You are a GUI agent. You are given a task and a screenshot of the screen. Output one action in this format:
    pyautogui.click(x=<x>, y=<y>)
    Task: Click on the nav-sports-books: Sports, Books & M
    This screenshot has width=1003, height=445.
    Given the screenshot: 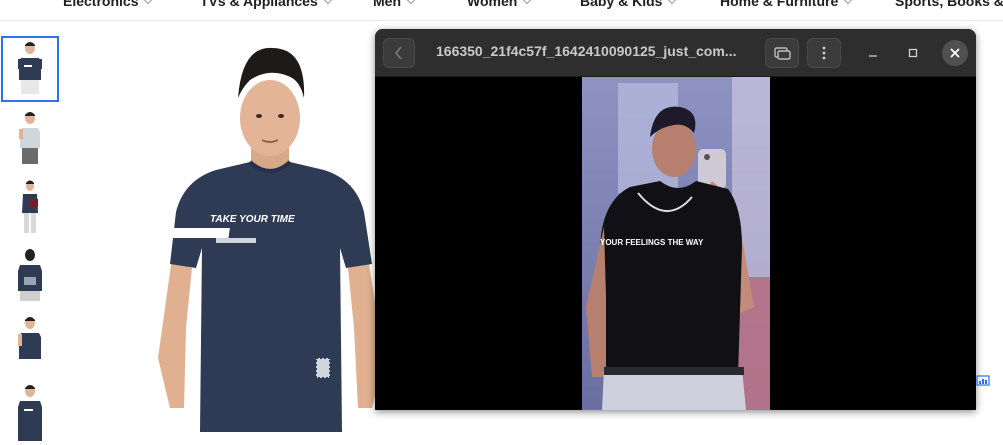 What is the action you would take?
    pyautogui.click(x=949, y=4)
    